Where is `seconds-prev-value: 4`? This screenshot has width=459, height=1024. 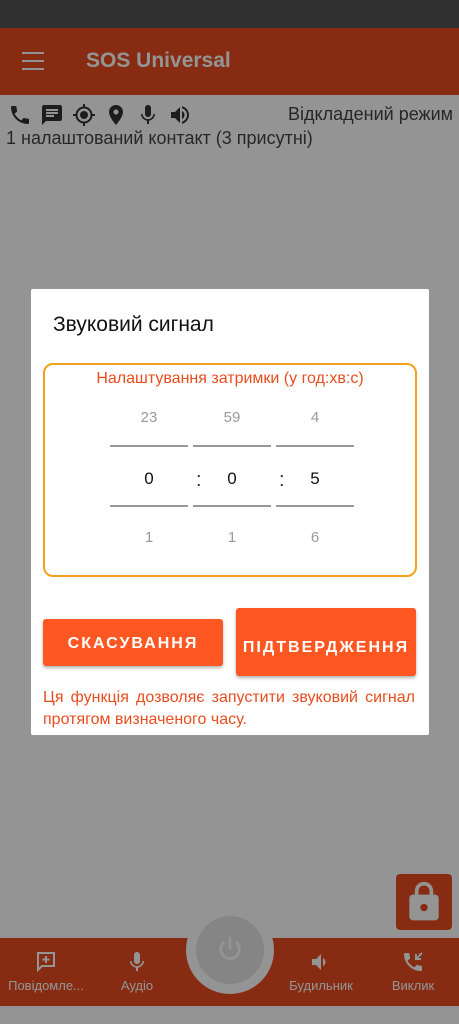 seconds-prev-value: 4 is located at coordinates (315, 417).